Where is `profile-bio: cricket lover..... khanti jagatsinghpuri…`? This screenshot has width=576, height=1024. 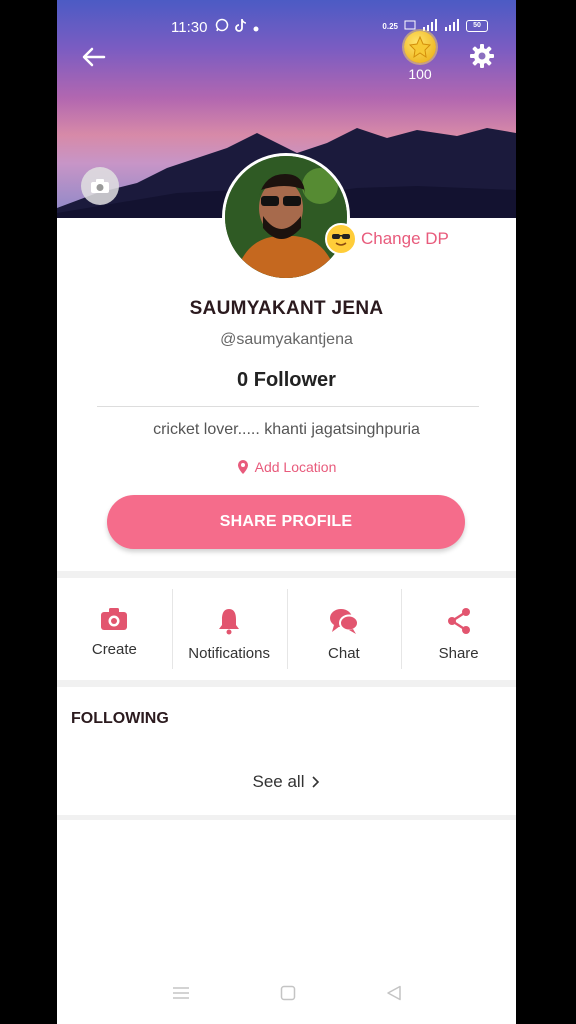
profile-bio: cricket lover..... khanti jagatsinghpuri… is located at coordinates (286, 429).